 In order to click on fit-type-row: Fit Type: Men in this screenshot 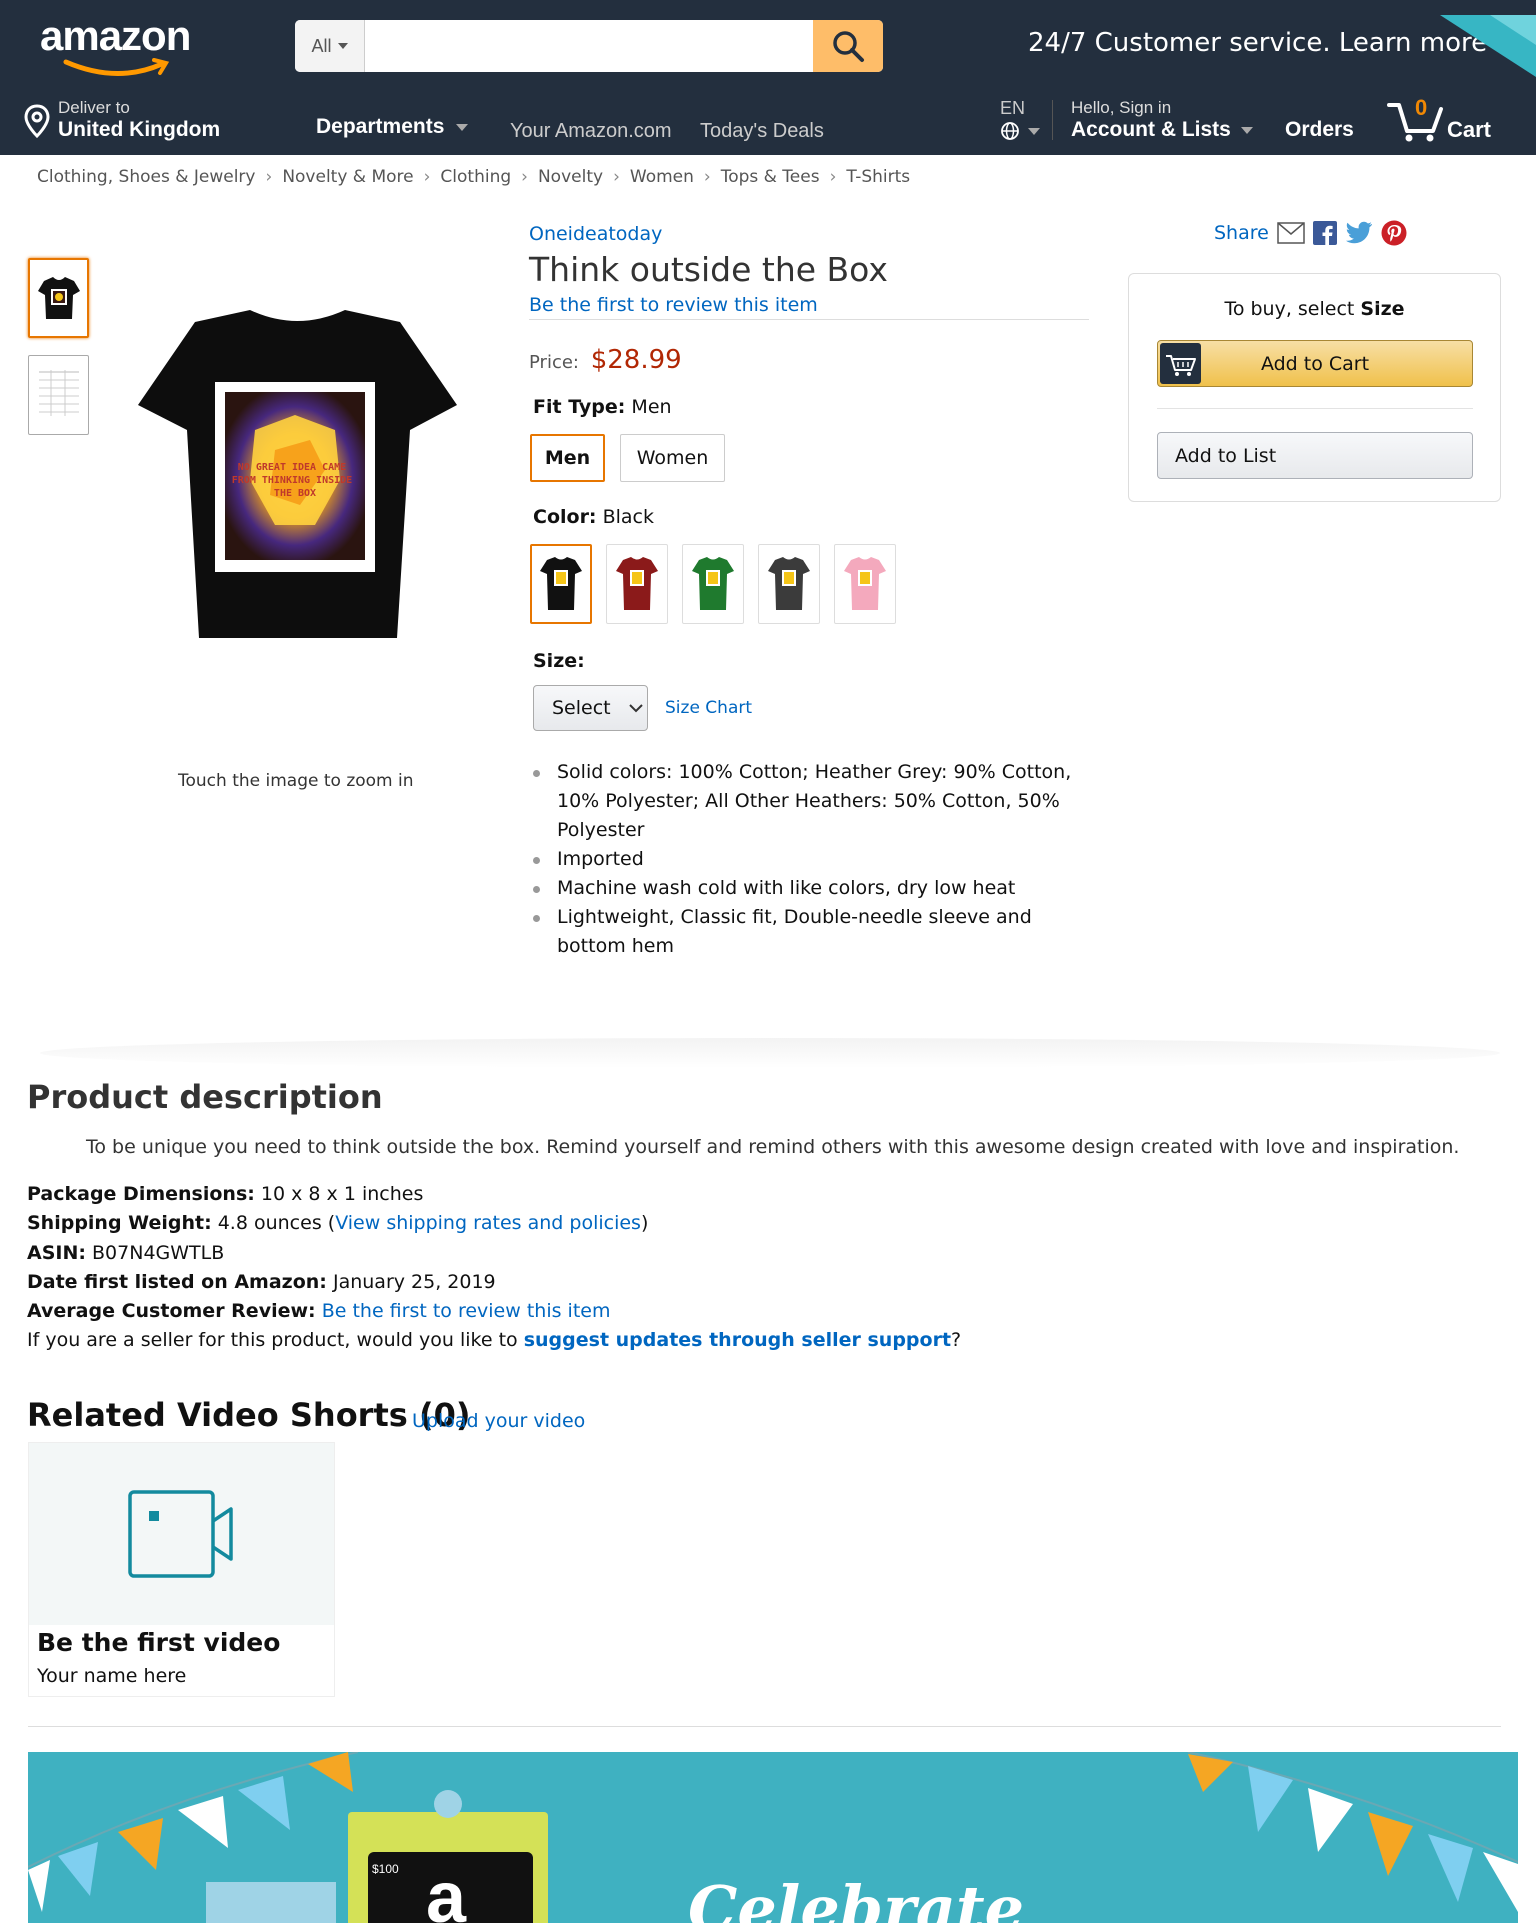, I will do `click(602, 407)`.